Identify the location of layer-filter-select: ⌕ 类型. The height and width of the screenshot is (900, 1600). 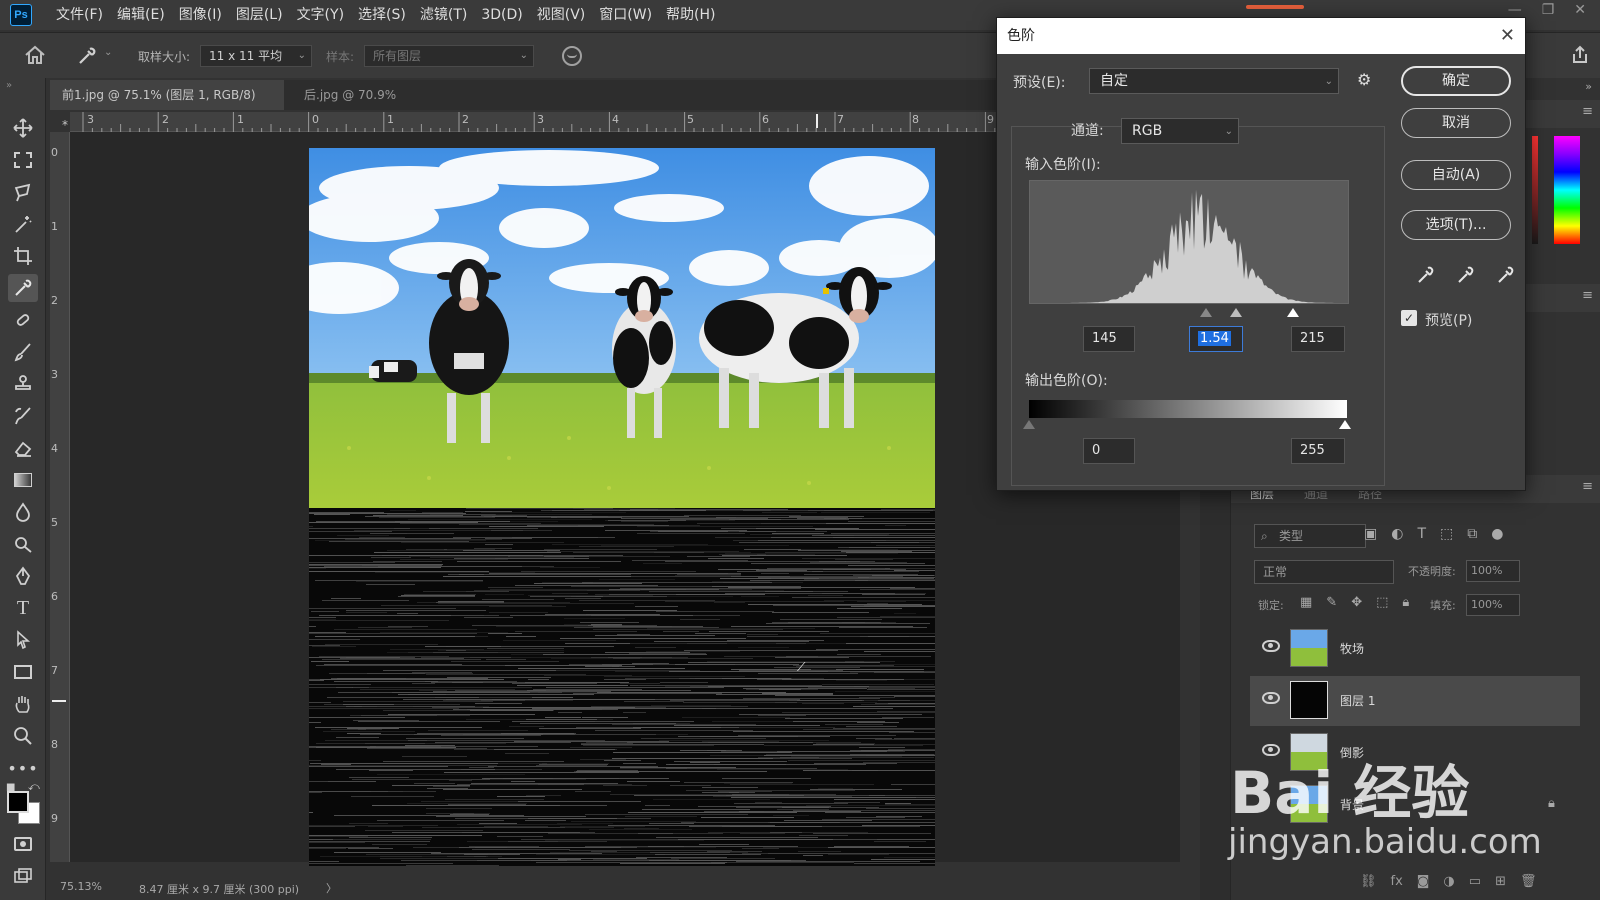
(1310, 536).